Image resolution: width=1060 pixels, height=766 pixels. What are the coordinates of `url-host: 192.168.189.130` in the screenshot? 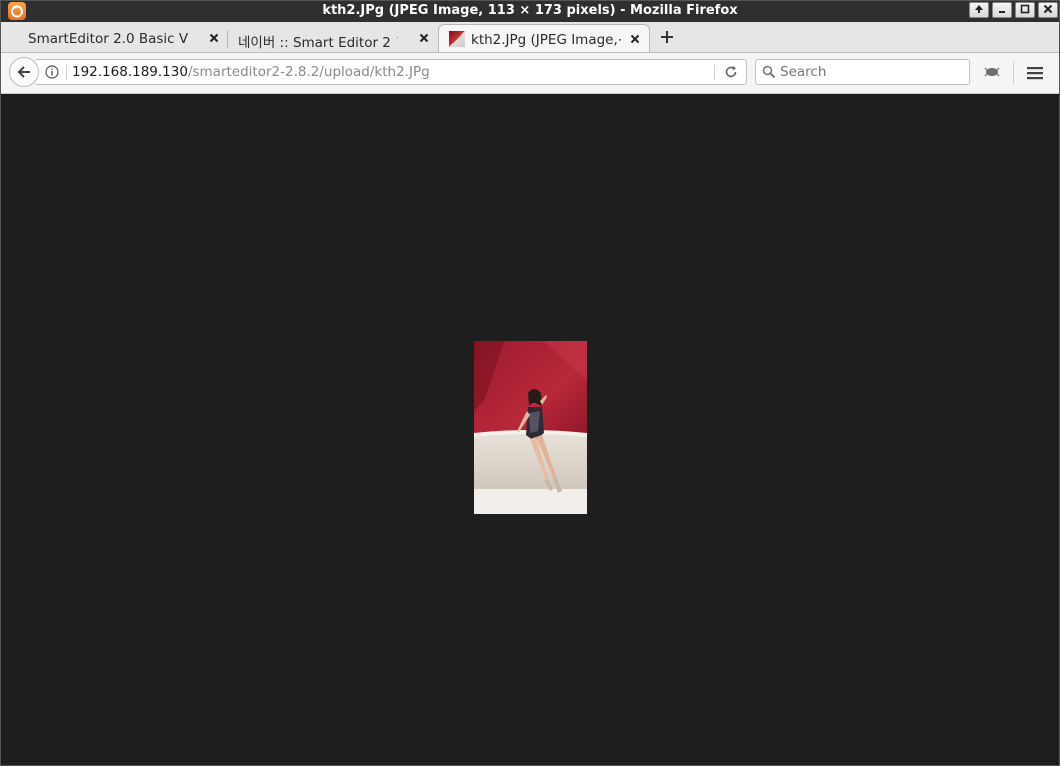 It's located at (130, 72).